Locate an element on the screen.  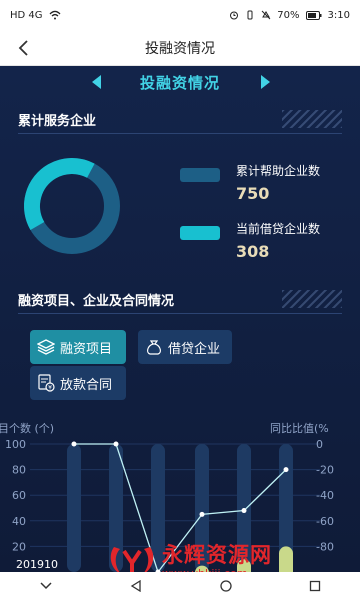
nav-bar: 投融资情况 is located at coordinates (180, 48).